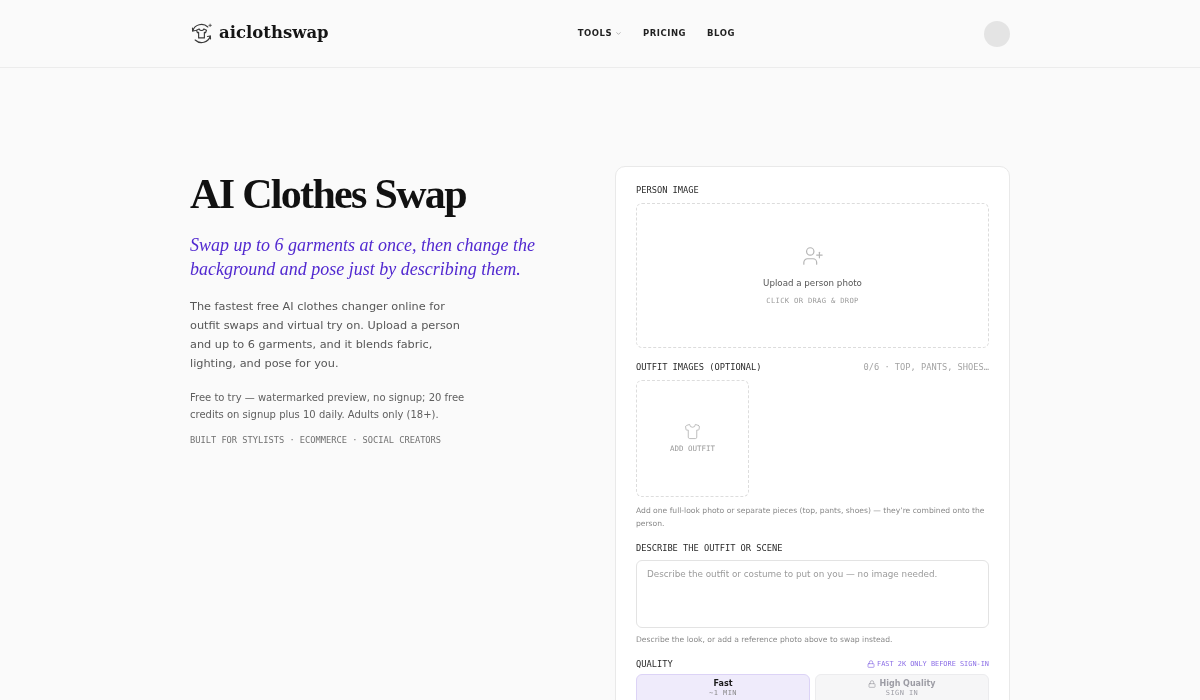 This screenshot has height=700, width=1200. I want to click on shirt-icon, so click(692, 431).